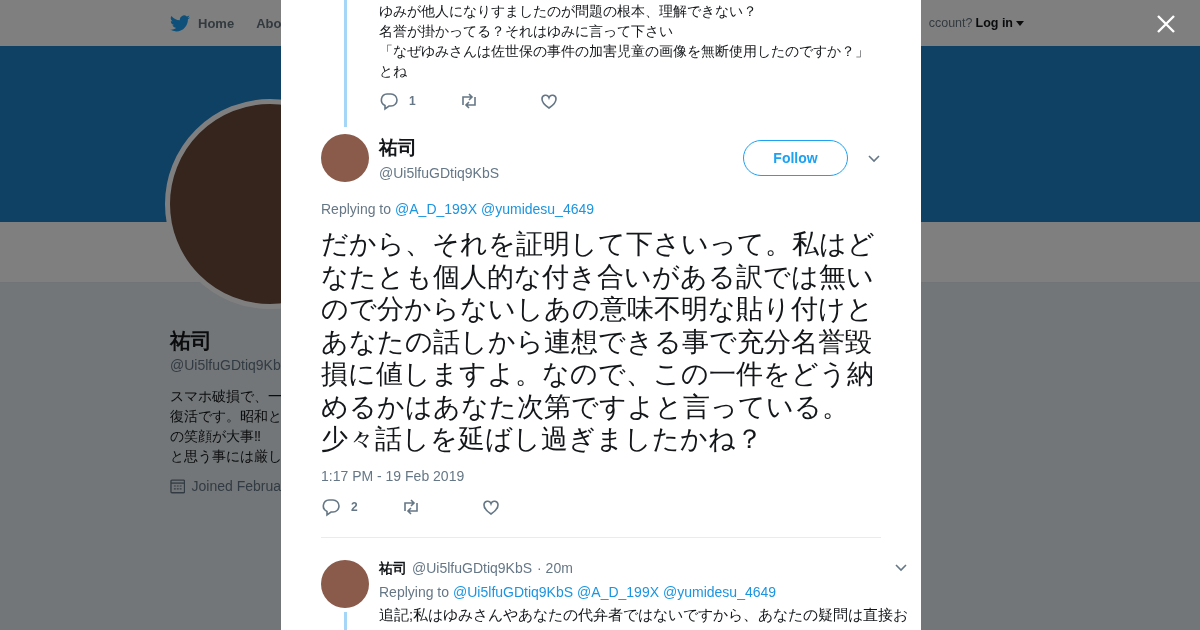 This screenshot has width=1200, height=630. What do you see at coordinates (393, 71) in the screenshot?
I see `tweet-text: とね` at bounding box center [393, 71].